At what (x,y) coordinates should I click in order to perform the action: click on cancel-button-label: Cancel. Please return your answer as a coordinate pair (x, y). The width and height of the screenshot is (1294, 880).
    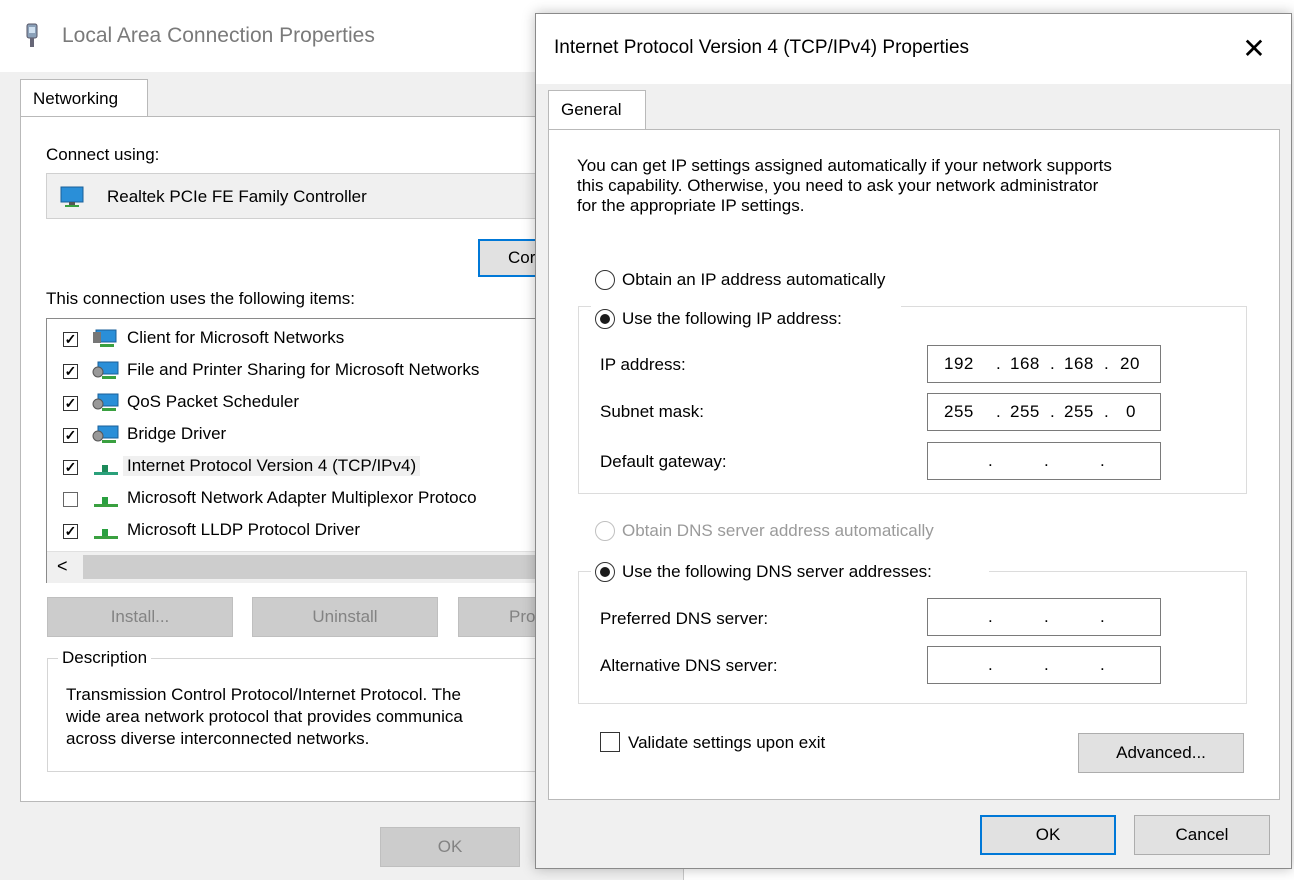
    Looking at the image, I should click on (1202, 834).